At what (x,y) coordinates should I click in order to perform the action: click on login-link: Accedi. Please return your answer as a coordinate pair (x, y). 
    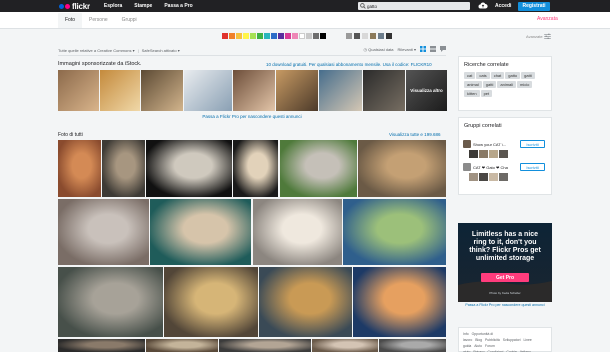
    Looking at the image, I should click on (503, 6).